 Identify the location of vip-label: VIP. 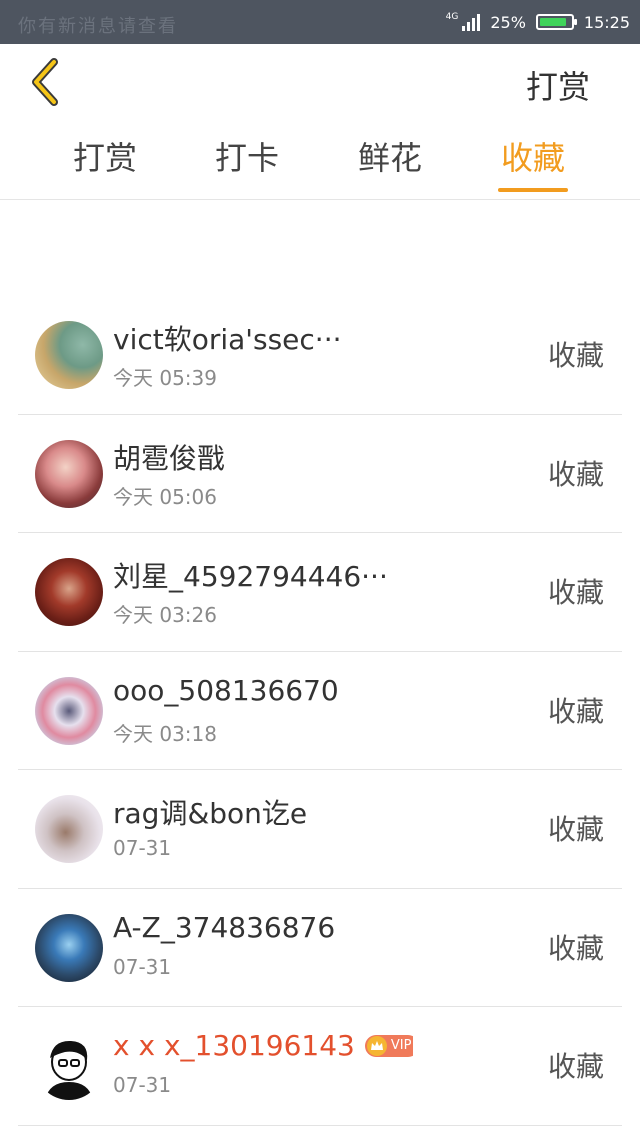
(401, 1045).